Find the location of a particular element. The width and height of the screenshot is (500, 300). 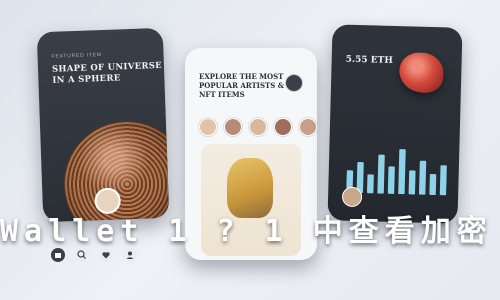

price-bar-chart is located at coordinates (396, 172).